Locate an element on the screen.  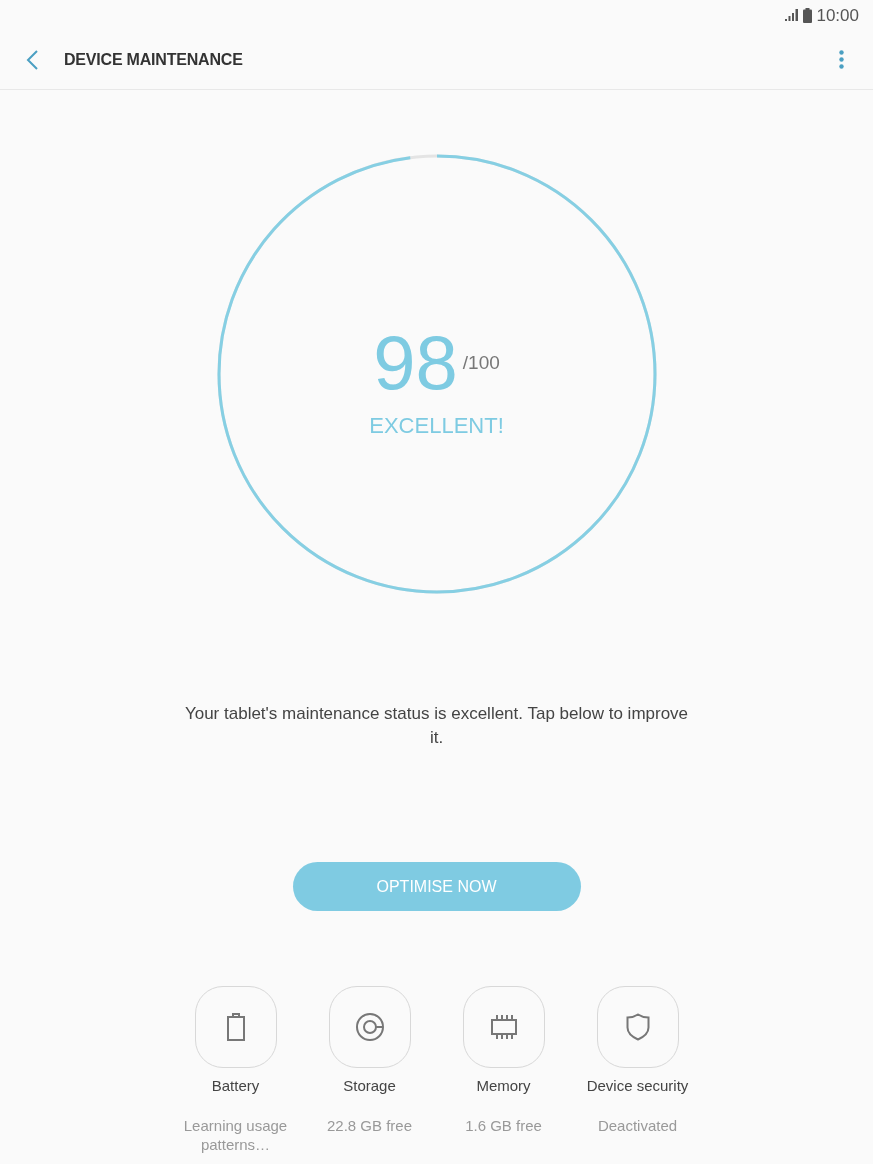
more-options-icon is located at coordinates (841, 59).